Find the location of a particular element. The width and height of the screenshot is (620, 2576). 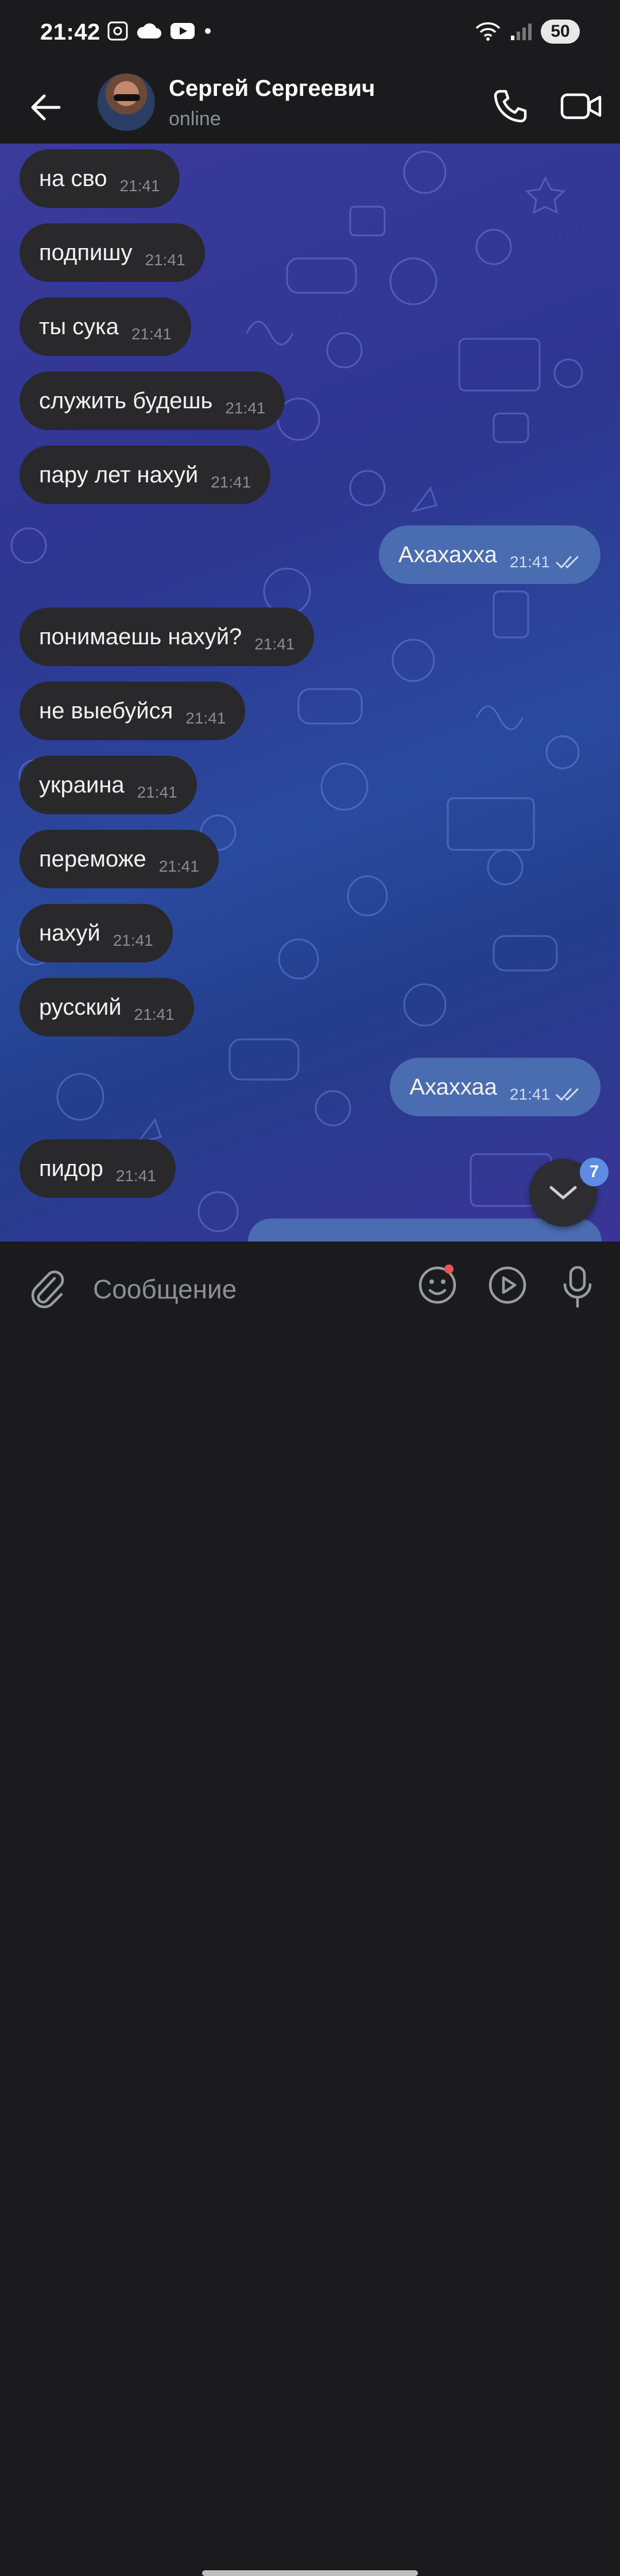

message-bubble-incoming: служить будешь 21:41 is located at coordinates (152, 401).